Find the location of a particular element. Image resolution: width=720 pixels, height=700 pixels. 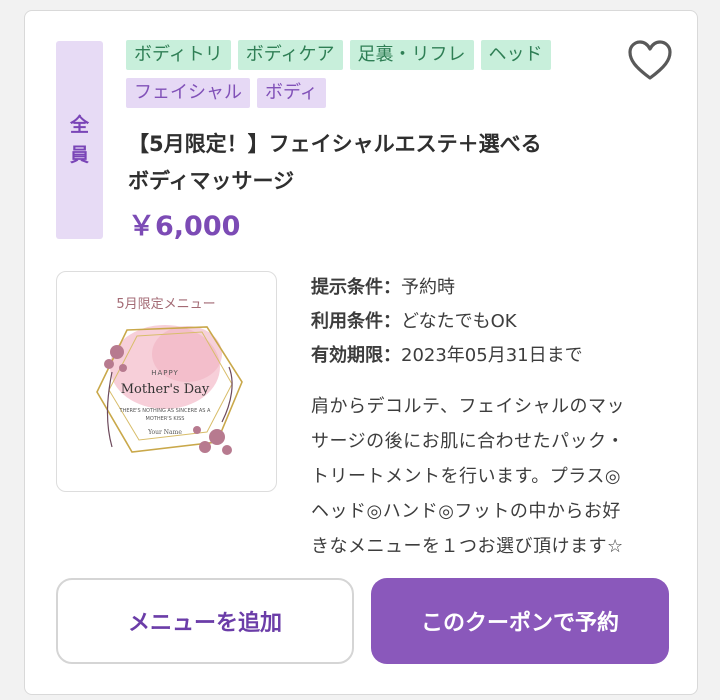

thumb-happy: HAPPY is located at coordinates (165, 373).